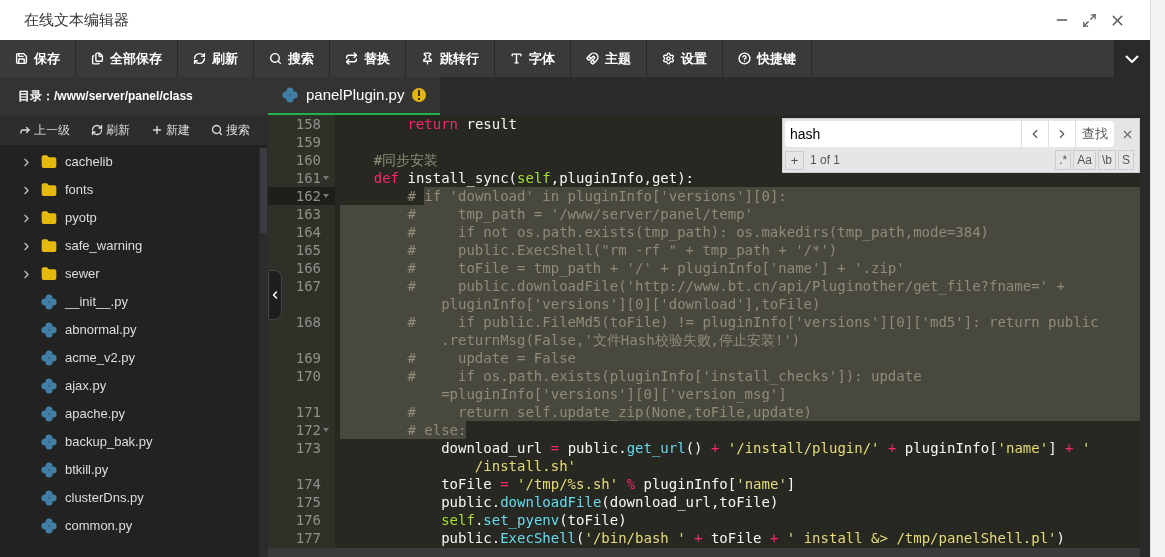  I want to click on line-number: 165, so click(308, 250).